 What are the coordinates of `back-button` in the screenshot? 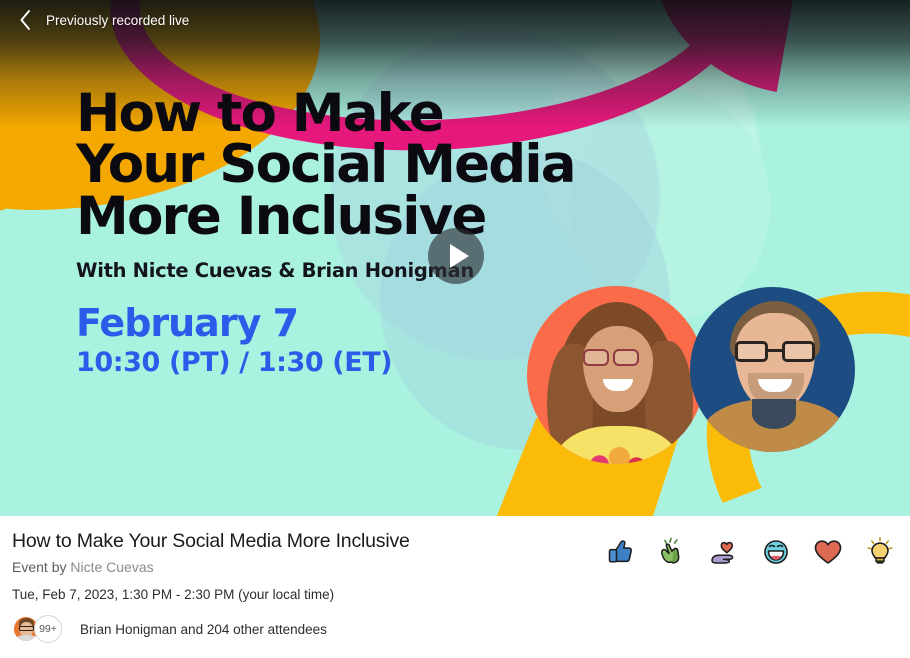 It's located at (25, 20).